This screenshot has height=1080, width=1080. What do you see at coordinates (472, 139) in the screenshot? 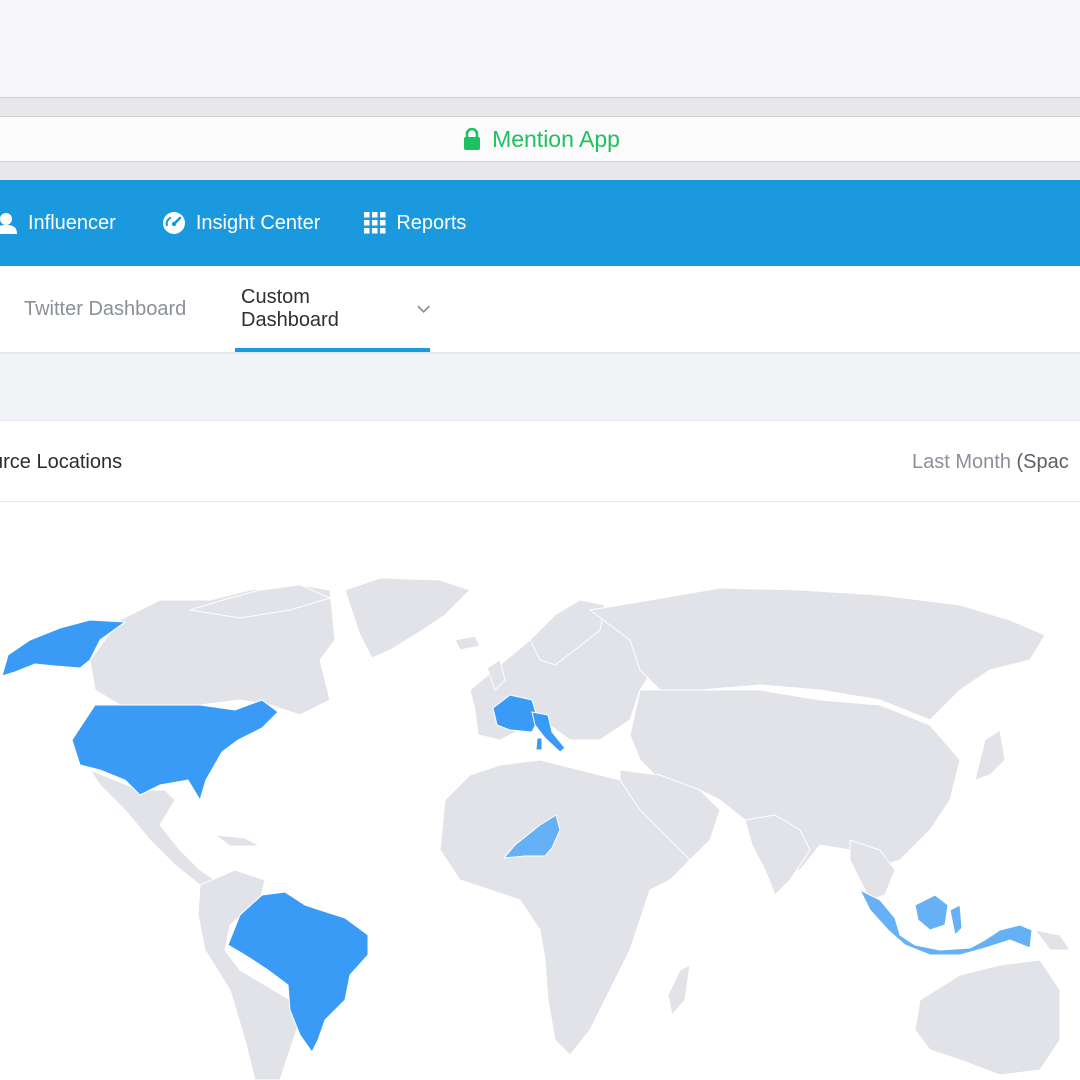
I see `lock-icon` at bounding box center [472, 139].